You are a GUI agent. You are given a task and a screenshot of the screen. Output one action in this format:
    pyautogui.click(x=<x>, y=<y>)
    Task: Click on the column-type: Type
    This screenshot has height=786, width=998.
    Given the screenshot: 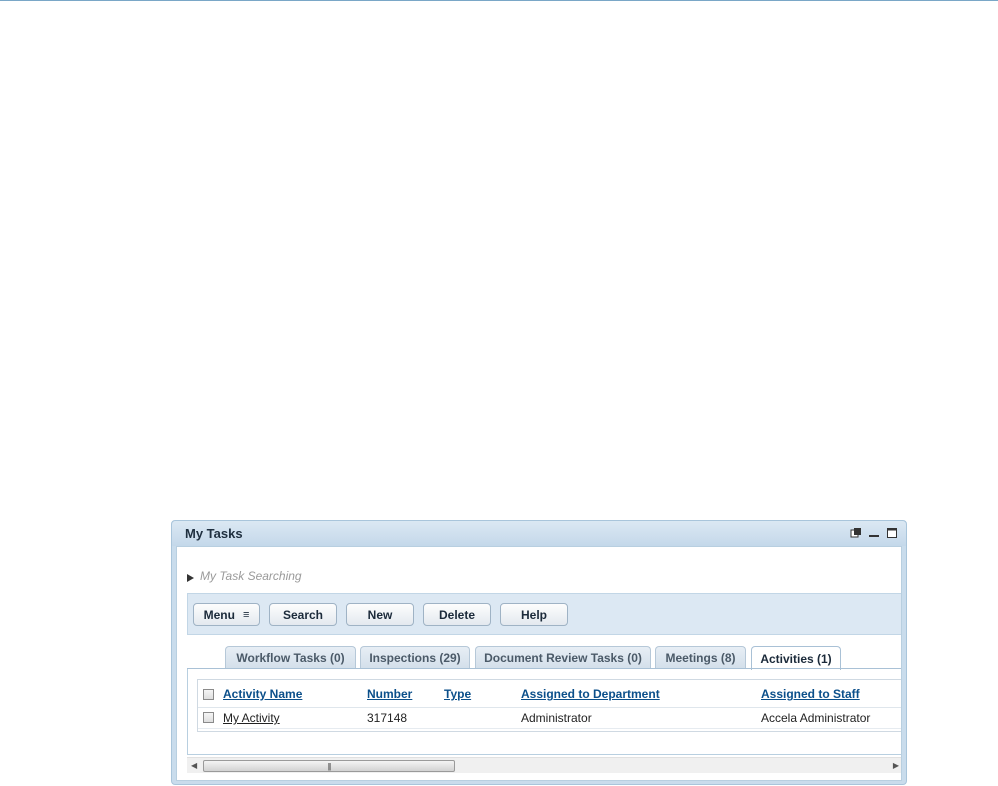 What is the action you would take?
    pyautogui.click(x=457, y=694)
    